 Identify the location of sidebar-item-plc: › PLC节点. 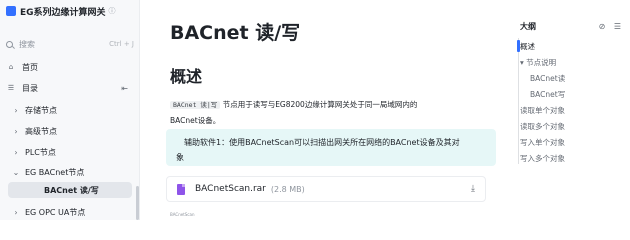
(68, 152).